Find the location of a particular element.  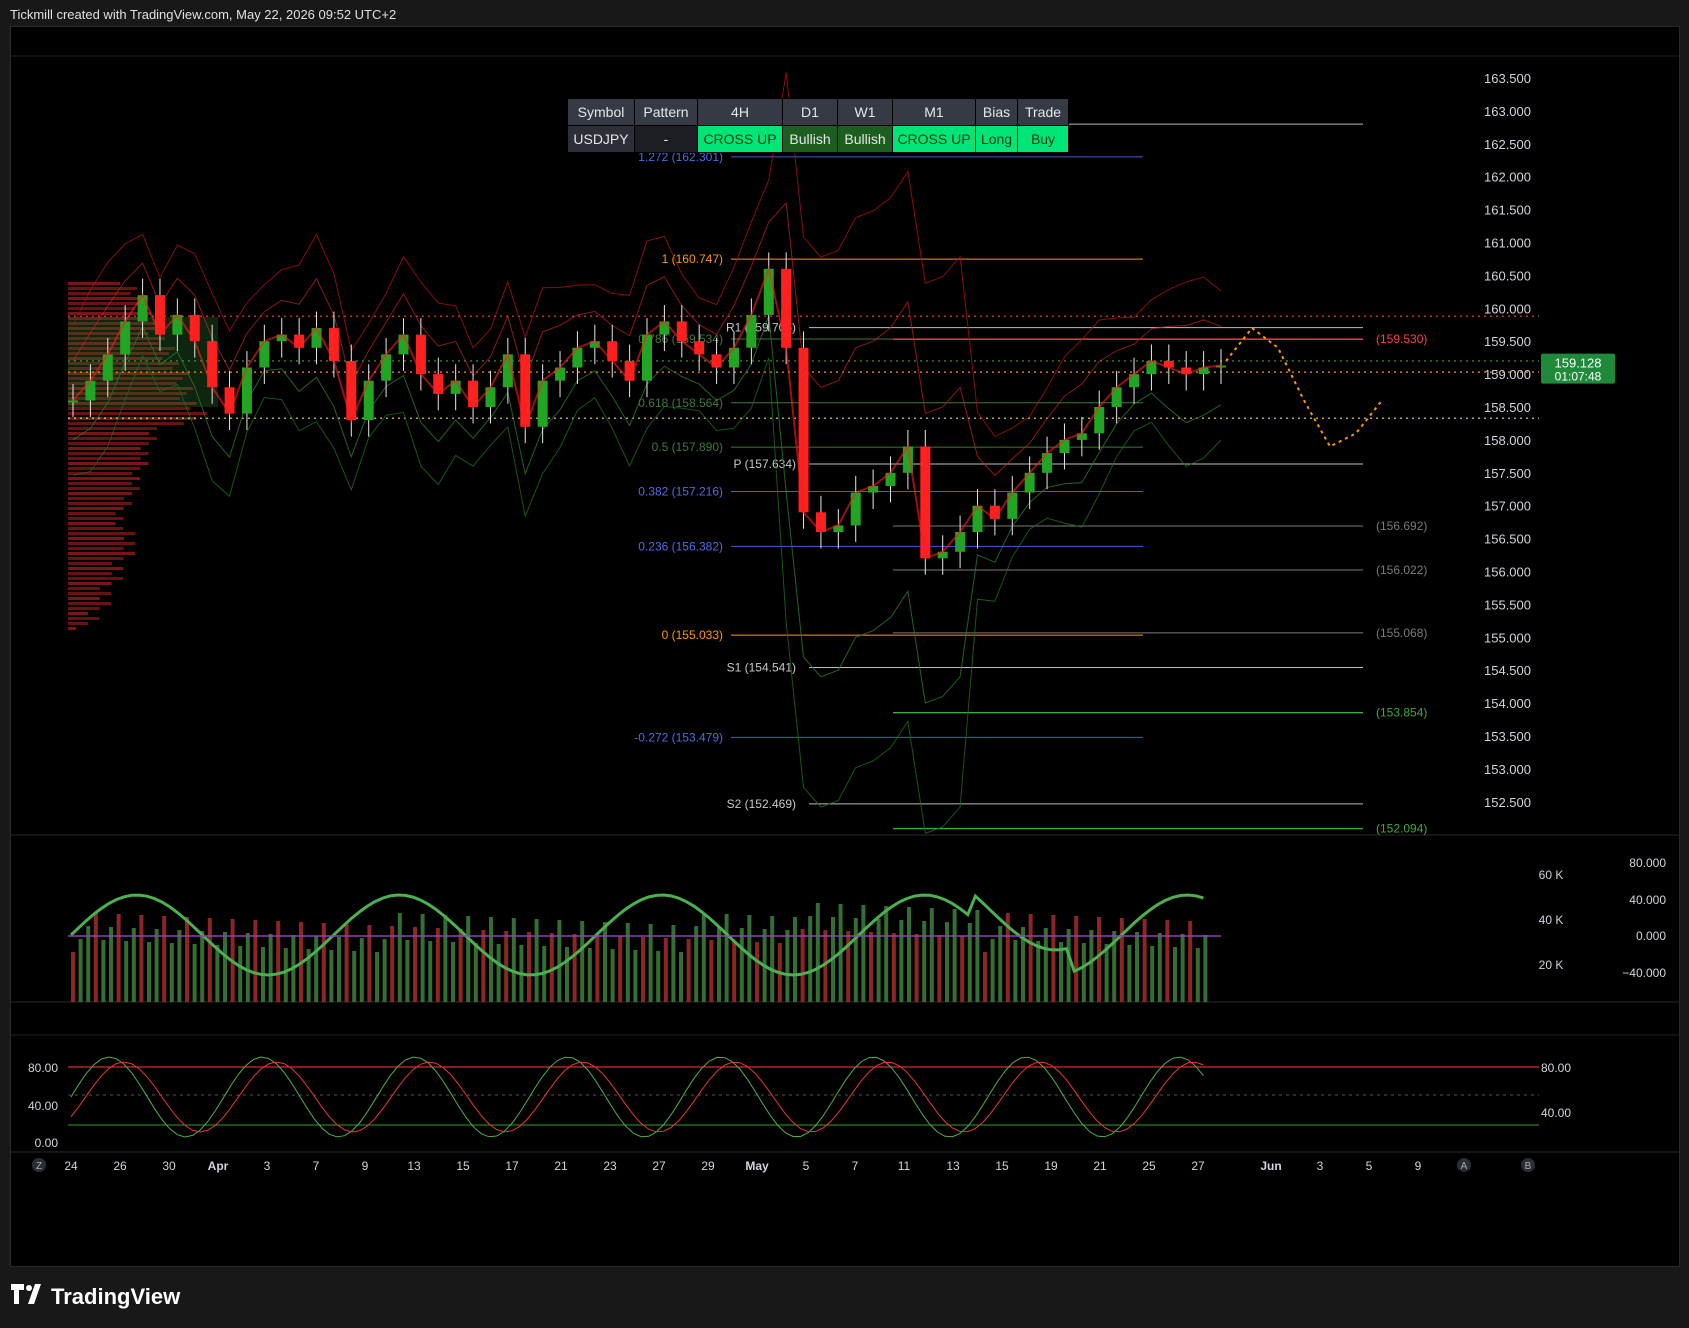

price-axis-tick: 159.000 is located at coordinates (1507, 374).